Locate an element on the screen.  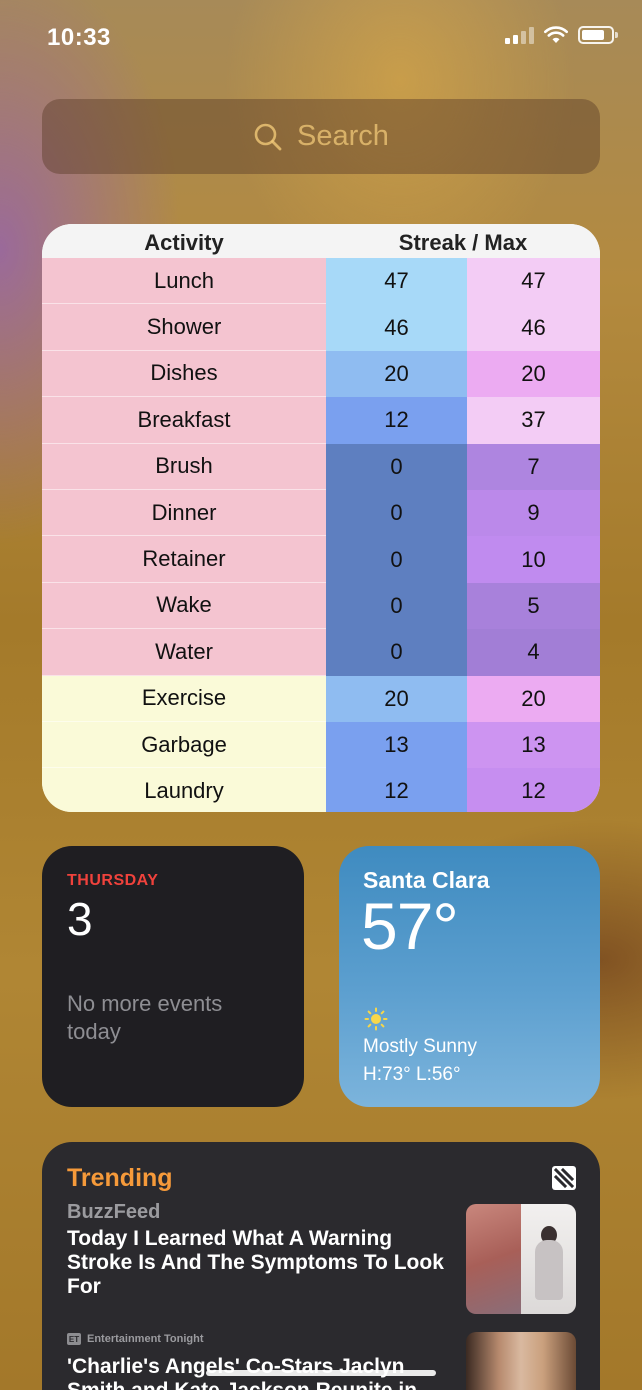
activity-max-cell: 9 is located at coordinates (533, 513).